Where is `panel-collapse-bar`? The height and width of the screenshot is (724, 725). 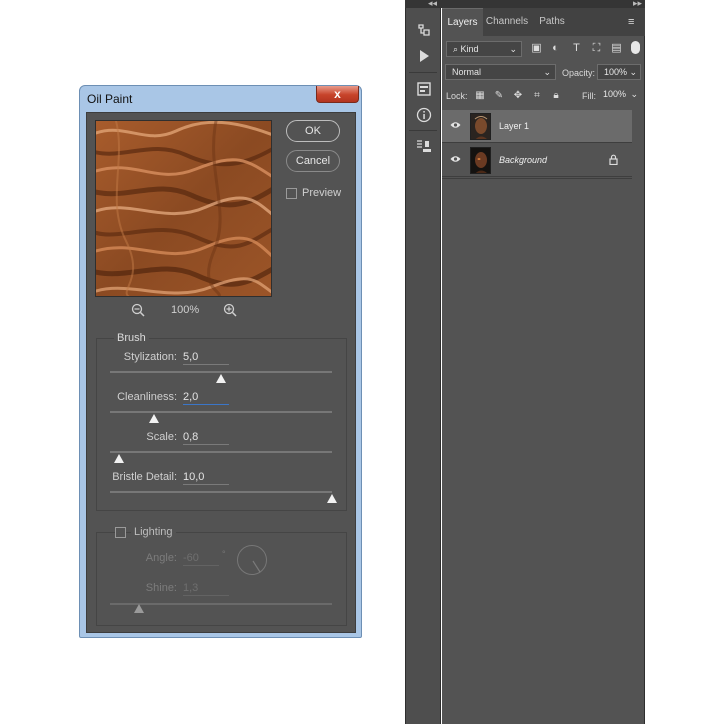
panel-collapse-bar is located at coordinates (525, 4).